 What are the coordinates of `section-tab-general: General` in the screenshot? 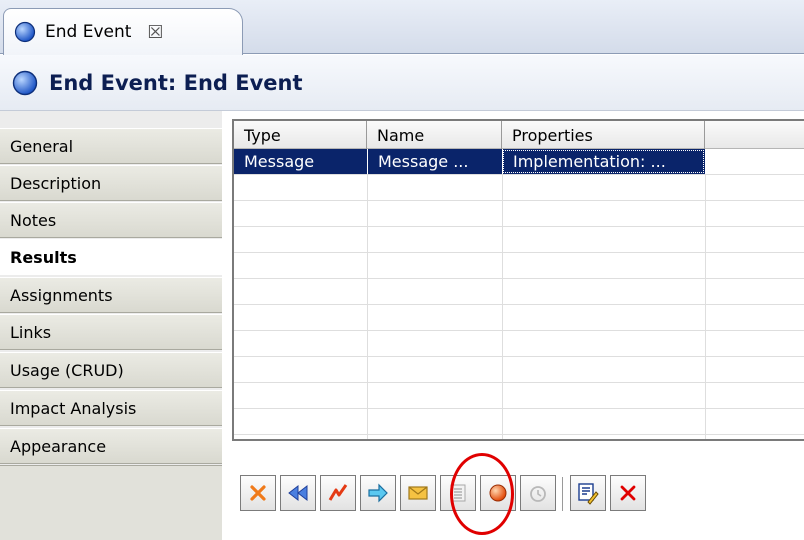 It's located at (111, 146).